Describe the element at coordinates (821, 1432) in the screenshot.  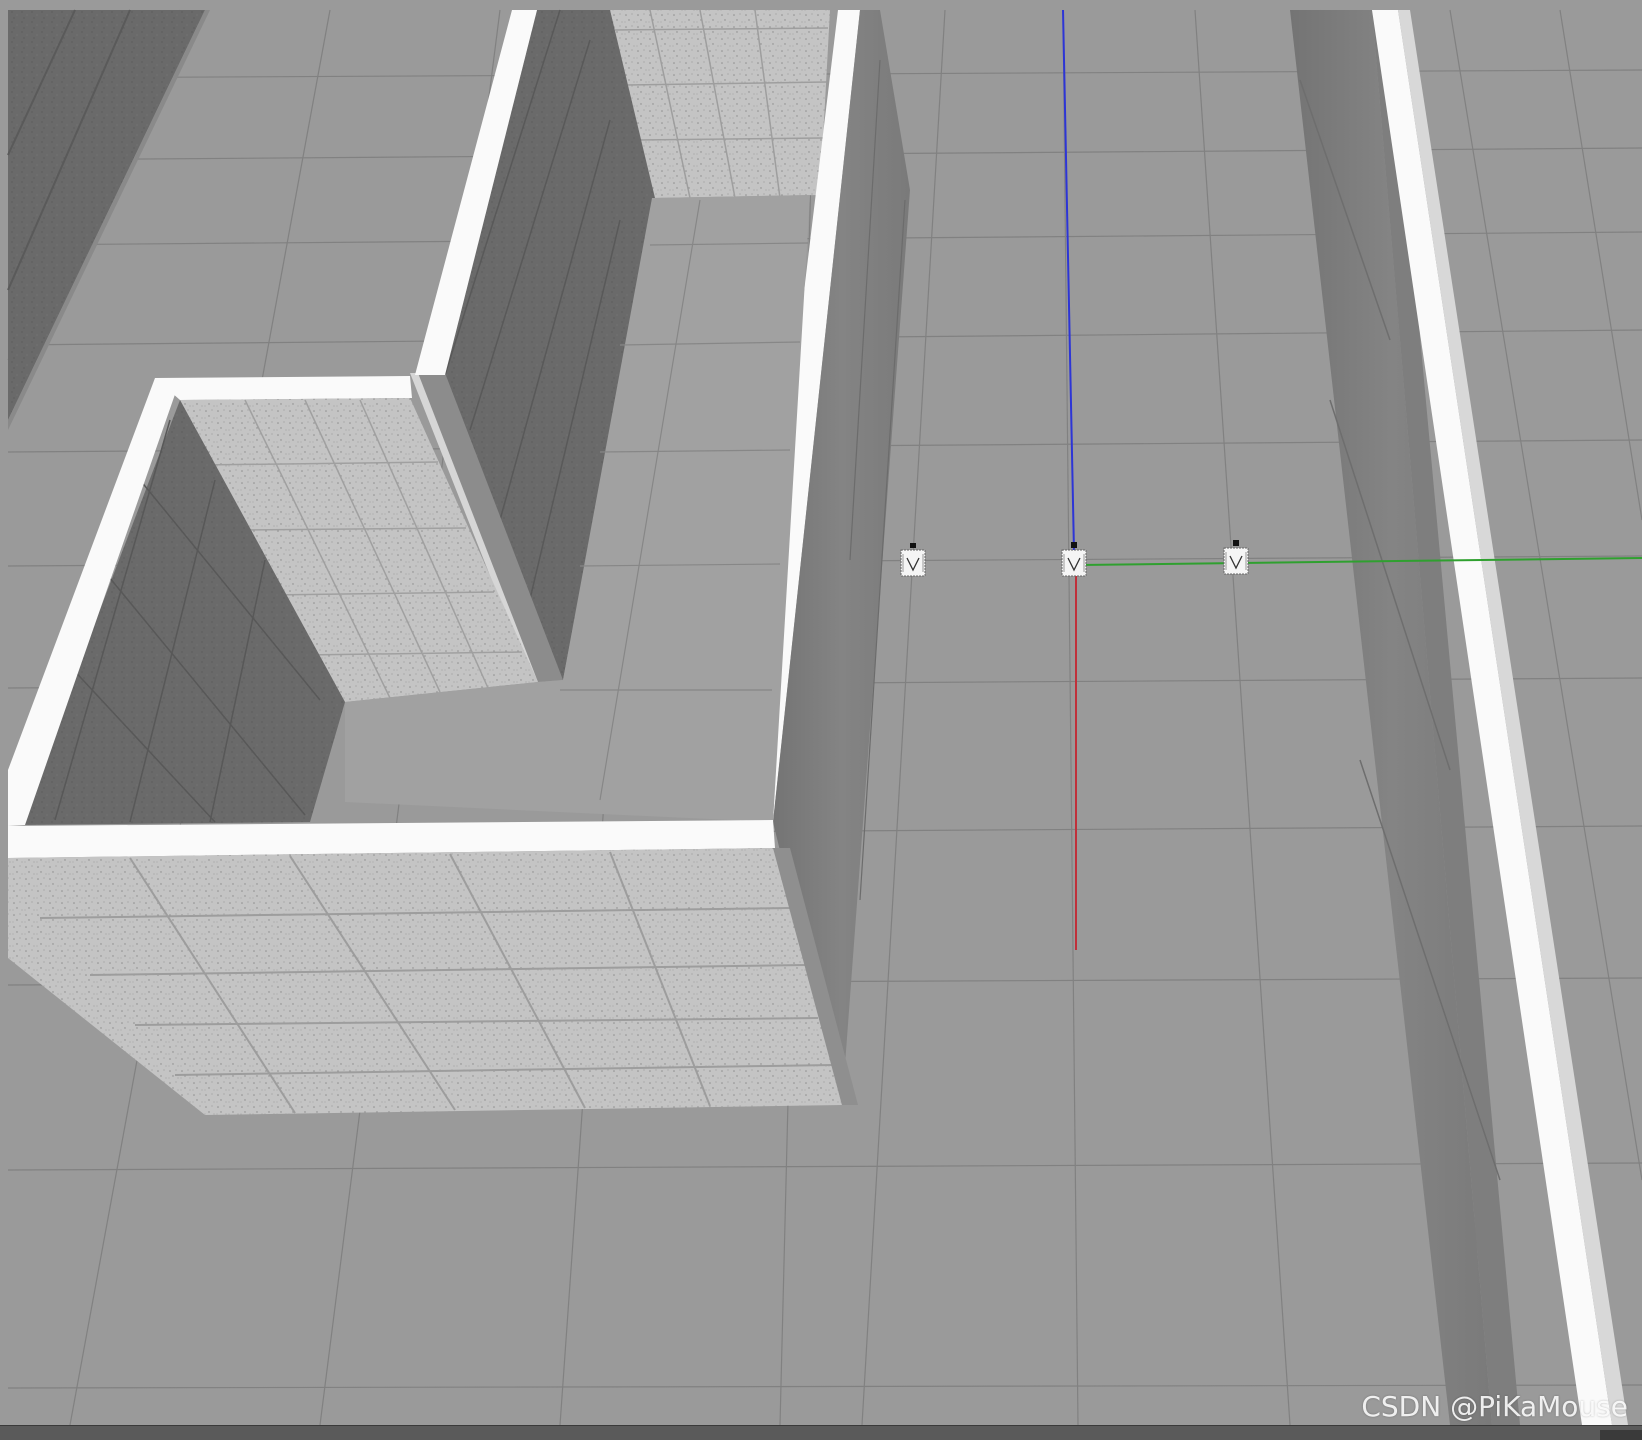
I see `bottom-status-bar` at that location.